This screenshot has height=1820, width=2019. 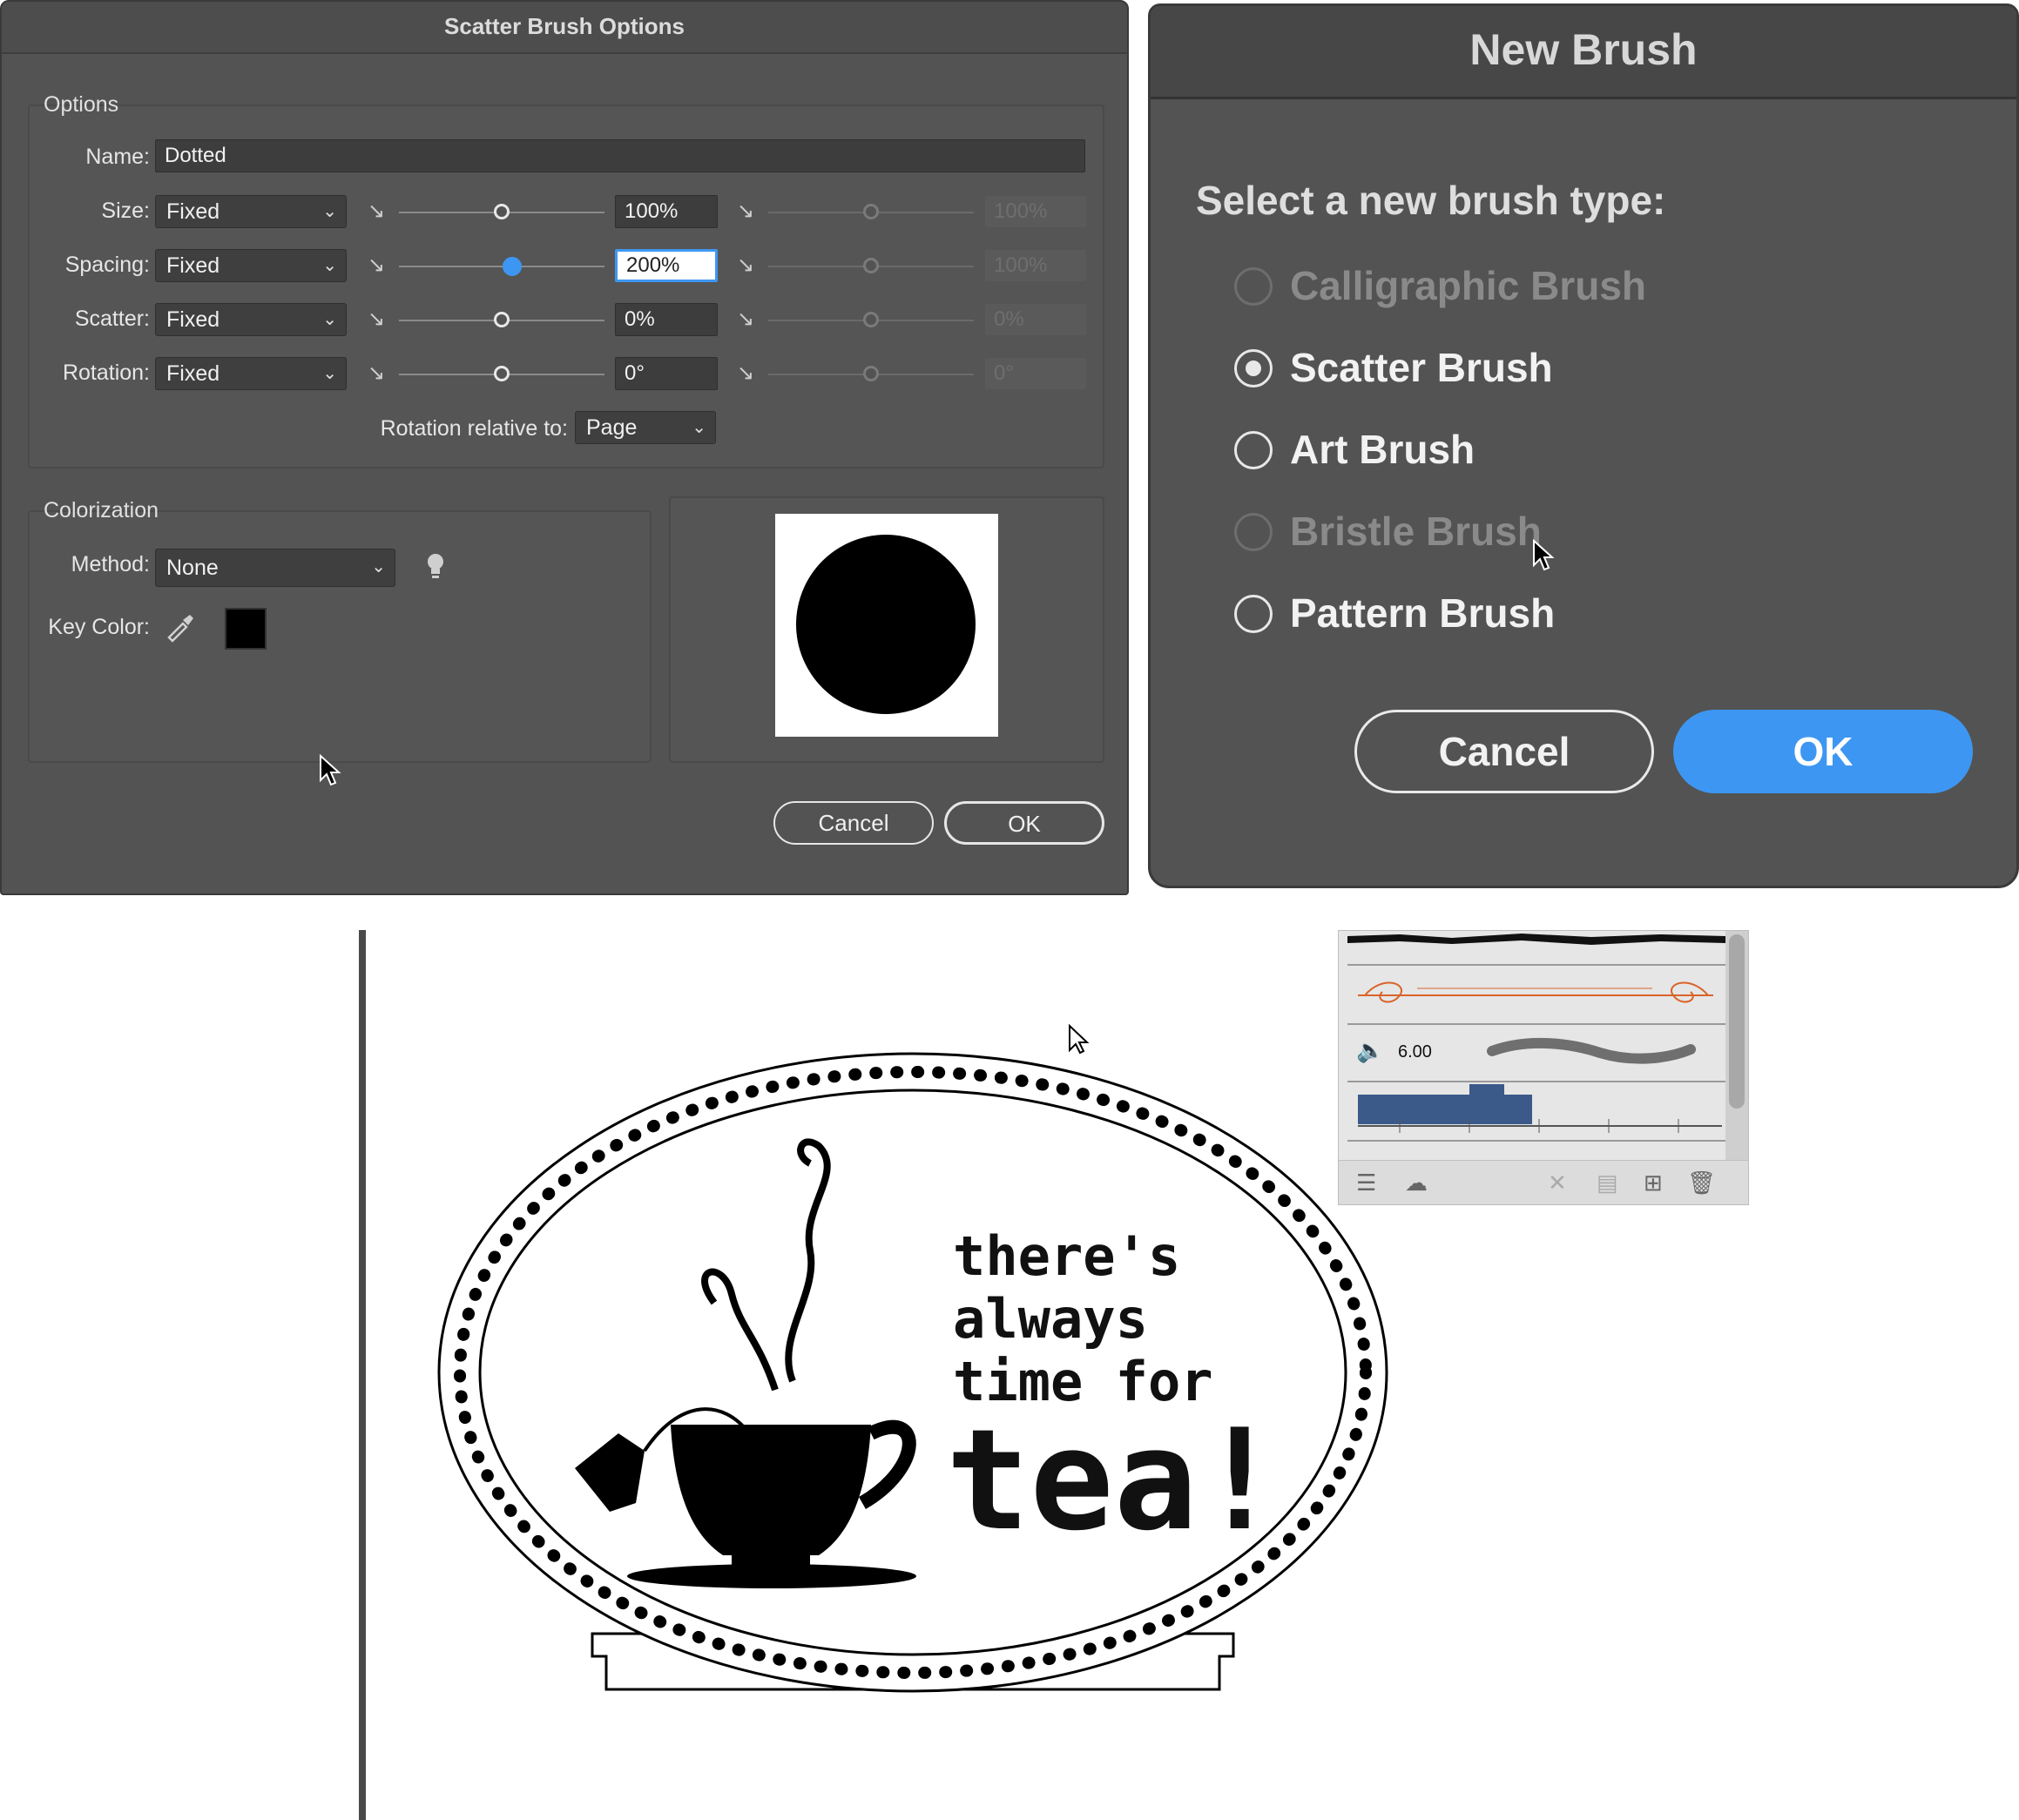 What do you see at coordinates (1035, 373) in the screenshot?
I see `row-rotation-value-field-2: 0°` at bounding box center [1035, 373].